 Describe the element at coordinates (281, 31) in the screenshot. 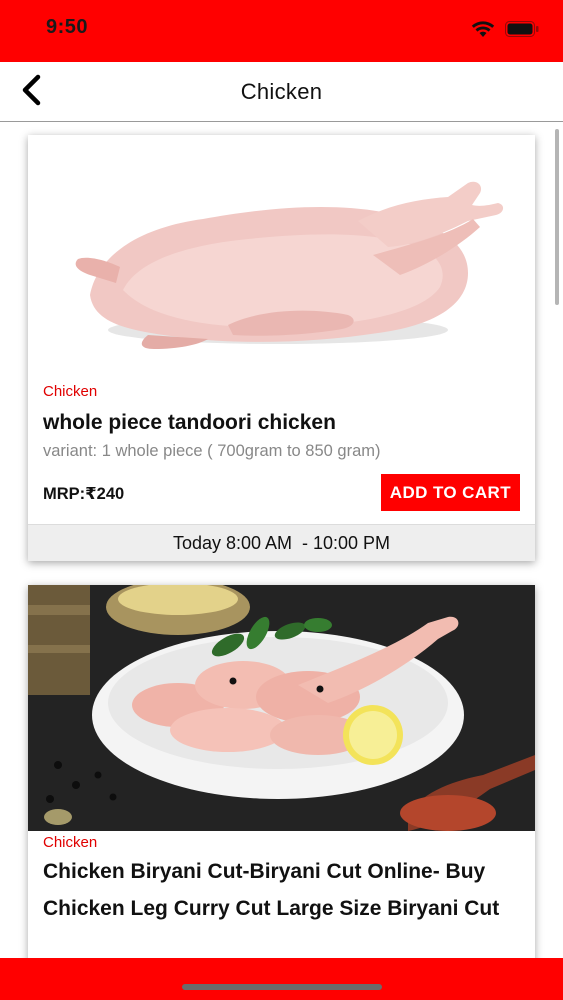

I see `status-bar: 9:50` at that location.